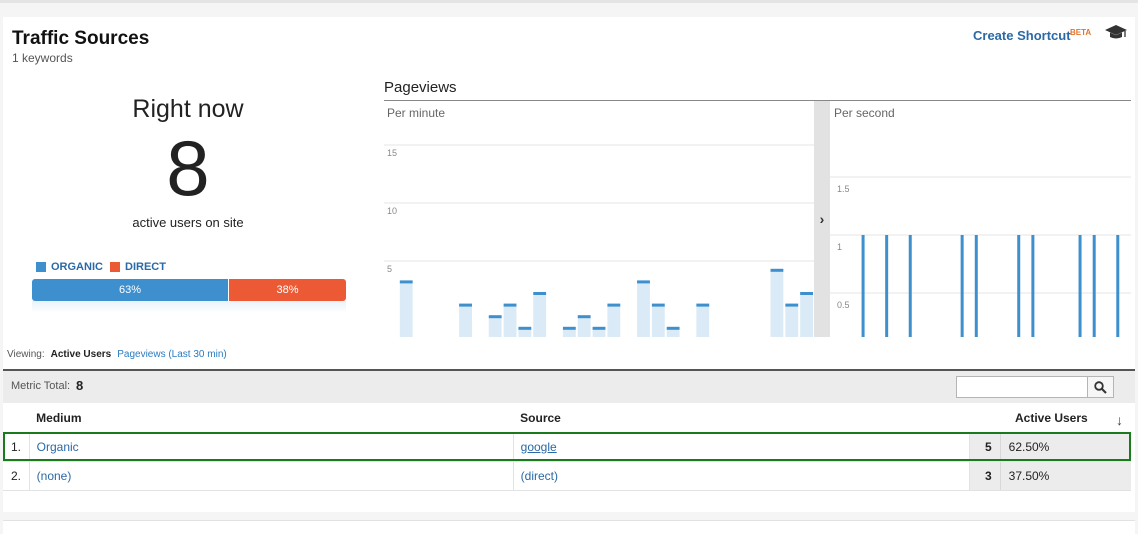 This screenshot has width=1138, height=534. I want to click on y-tick-label: 15, so click(392, 153).